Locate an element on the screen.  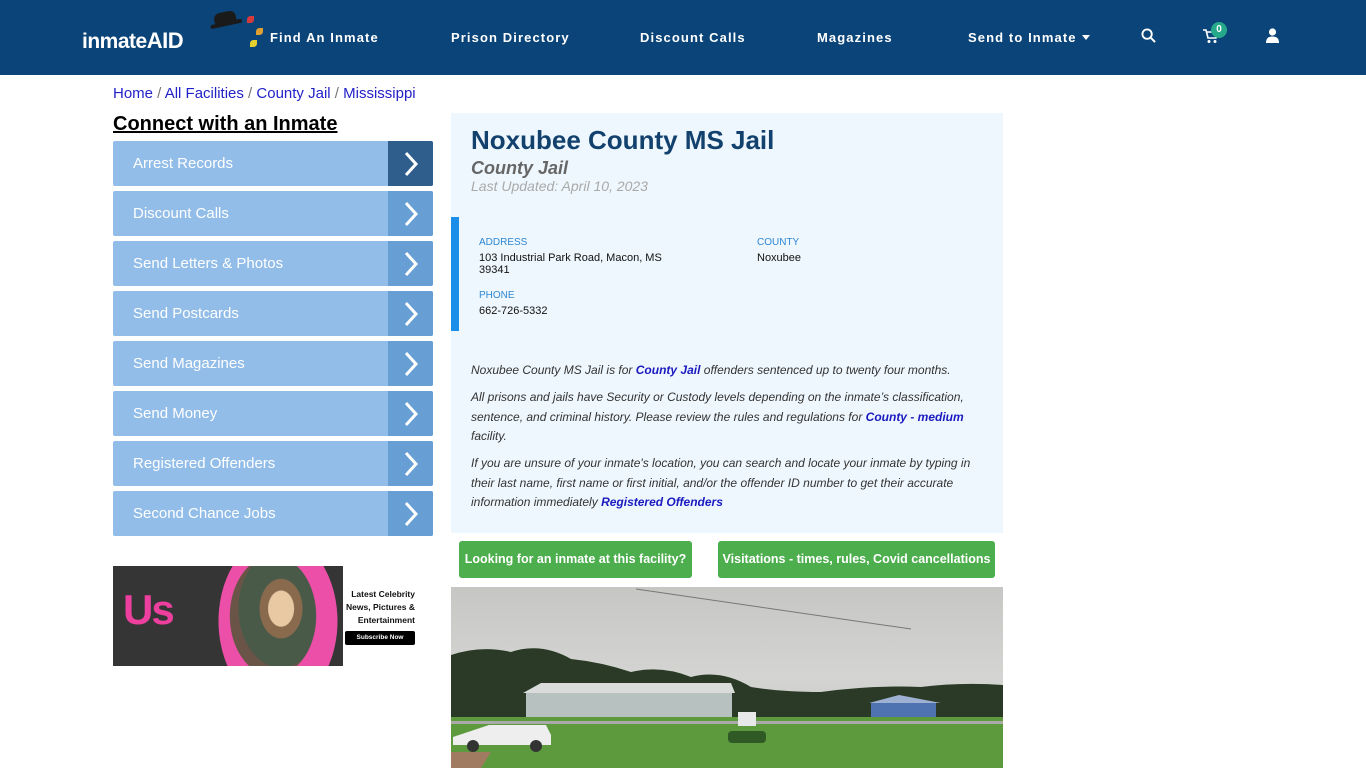
breadcrumb-all-facilities: All Facilities is located at coordinates (204, 93).